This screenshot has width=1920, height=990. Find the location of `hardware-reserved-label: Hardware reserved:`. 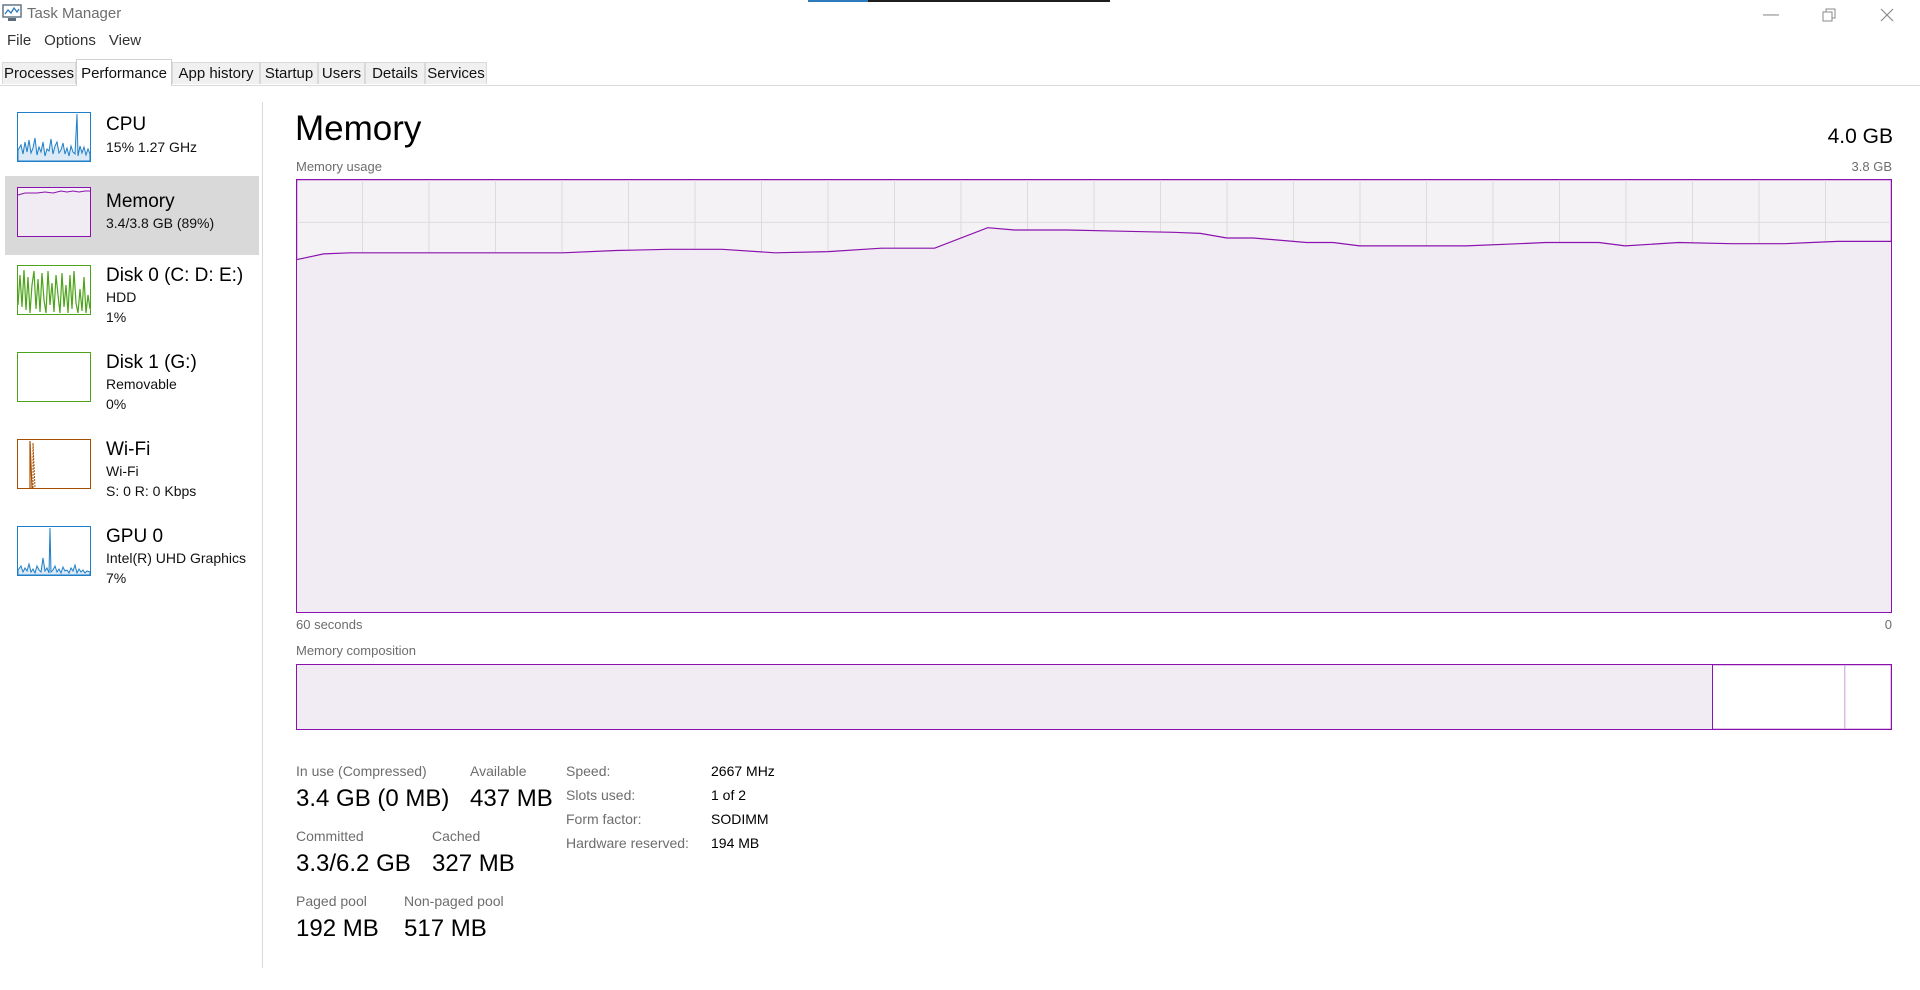

hardware-reserved-label: Hardware reserved: is located at coordinates (627, 843).